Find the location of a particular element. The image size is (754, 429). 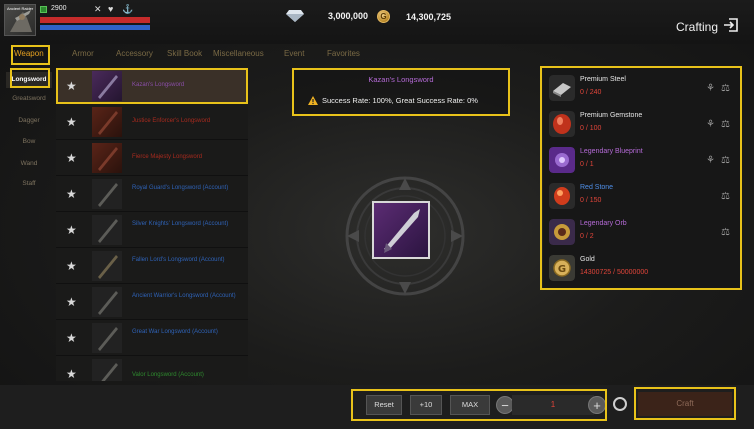

gold-amount: 14,300,725 is located at coordinates (429, 16).